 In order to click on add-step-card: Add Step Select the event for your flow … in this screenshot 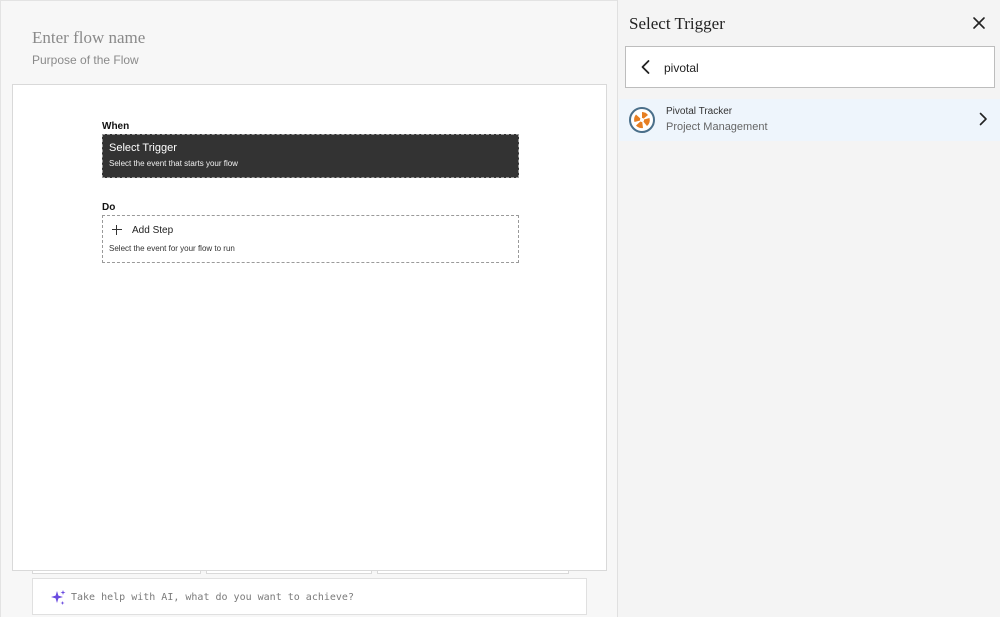, I will do `click(310, 239)`.